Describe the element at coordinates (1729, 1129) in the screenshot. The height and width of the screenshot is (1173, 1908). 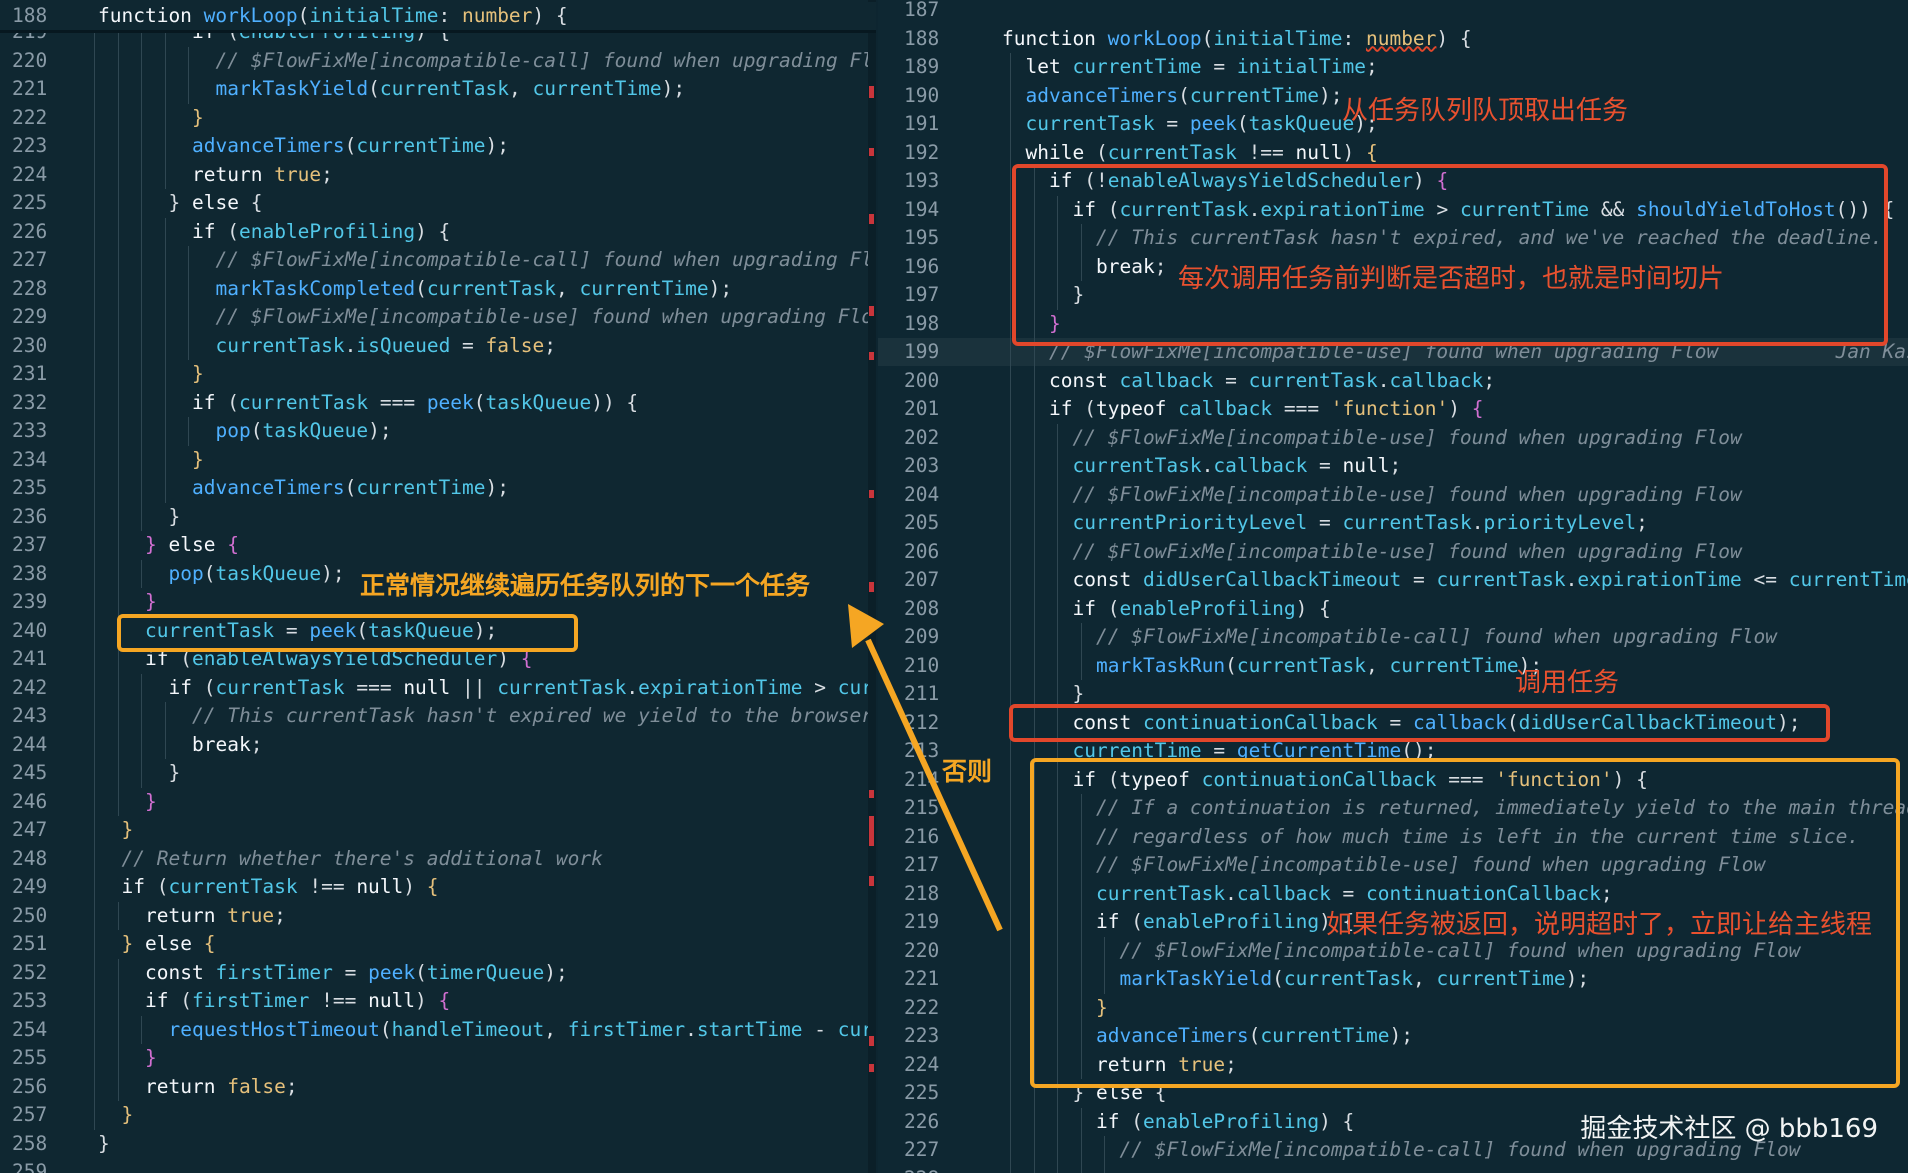
I see `watermark: 掘金技术社区 @ bbb169` at that location.